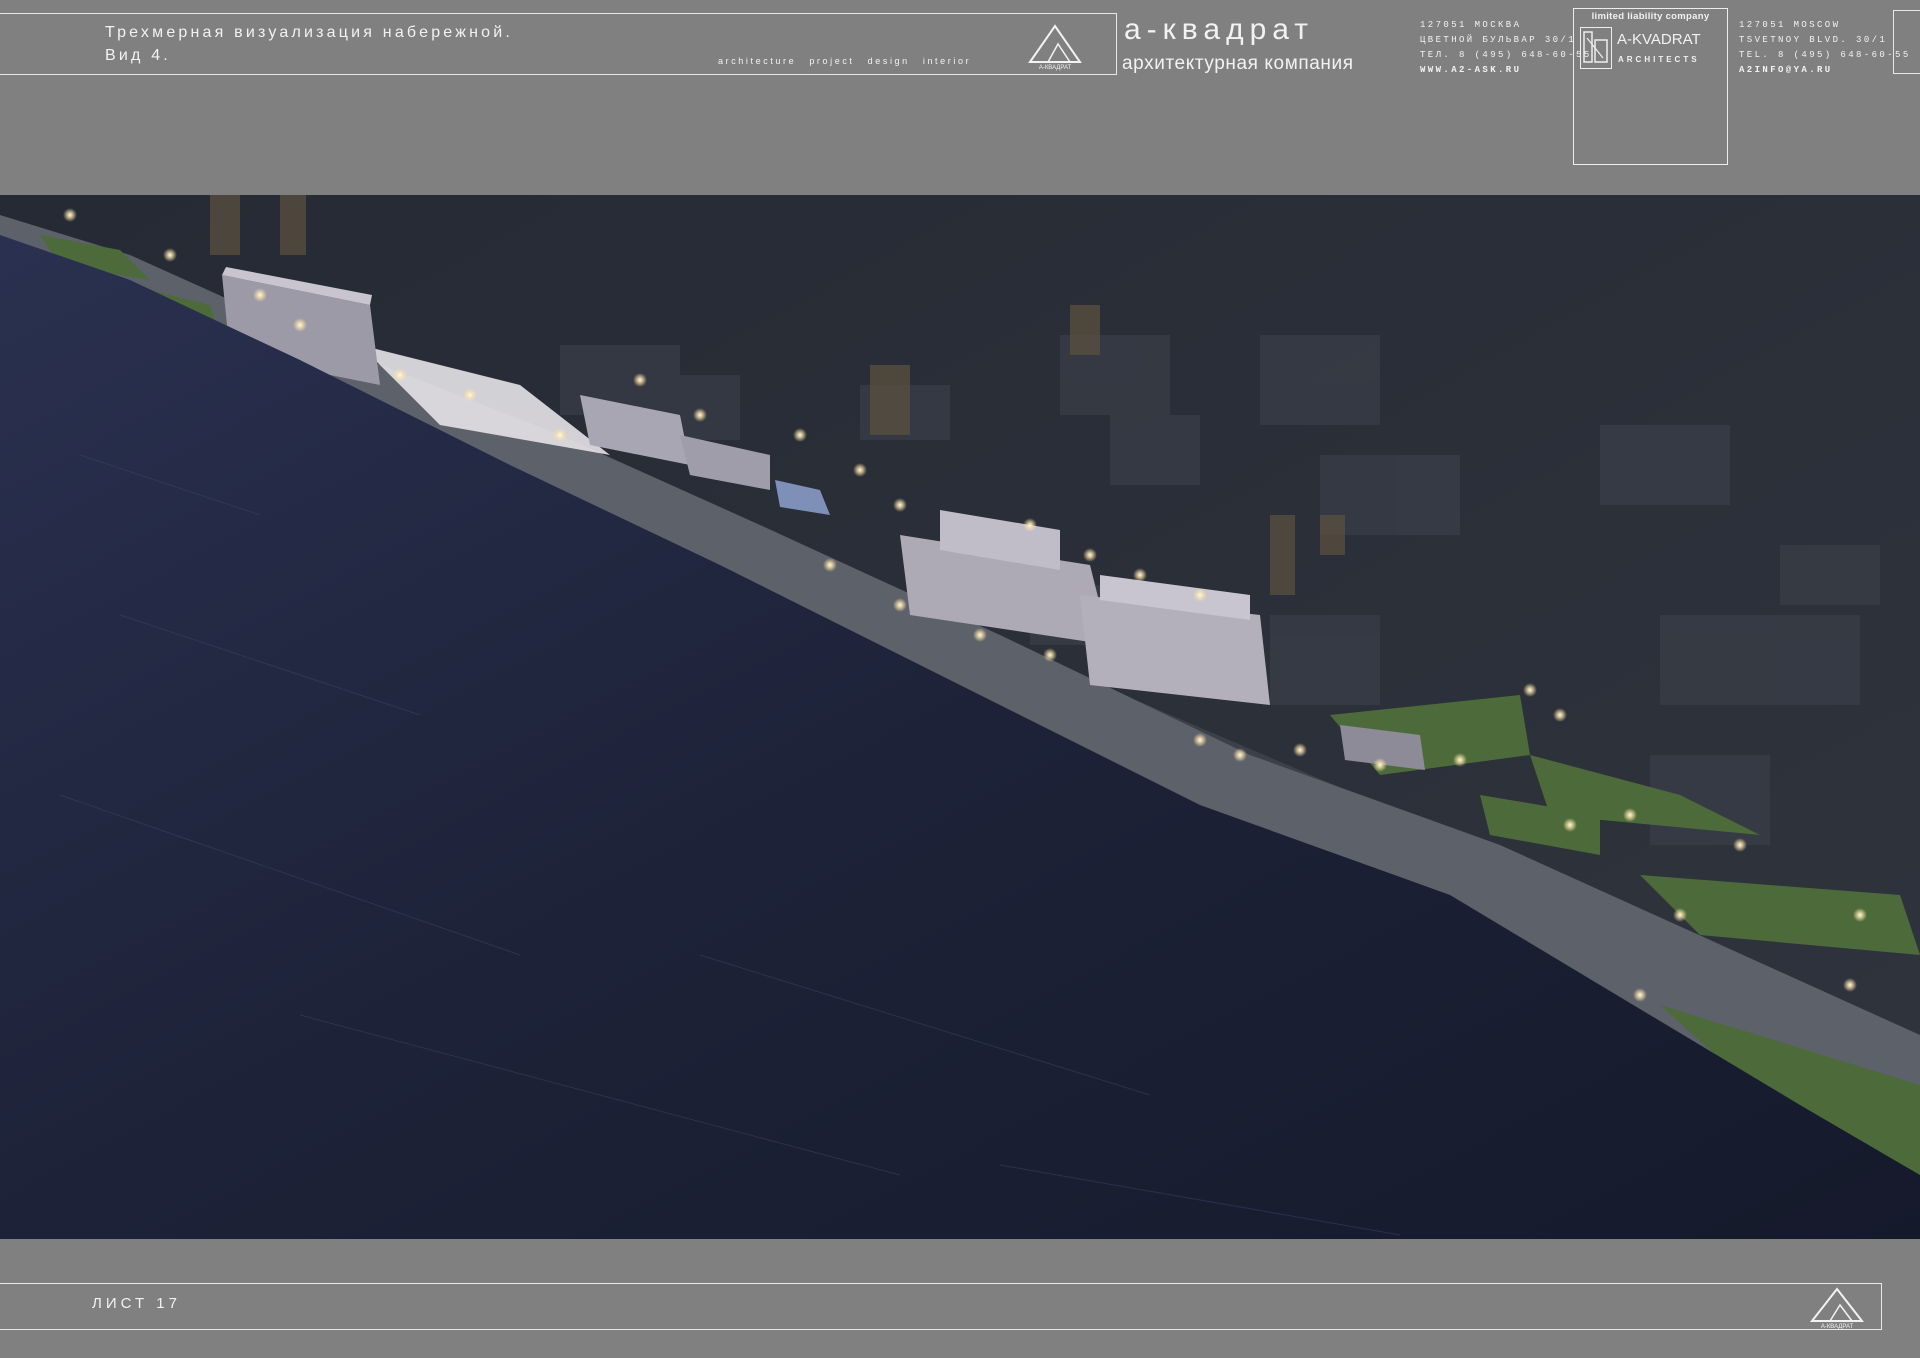 Image resolution: width=1920 pixels, height=1358 pixels. Describe the element at coordinates (1790, 25) in the screenshot. I see `address-en-line: 127051 MOSCOW` at that location.